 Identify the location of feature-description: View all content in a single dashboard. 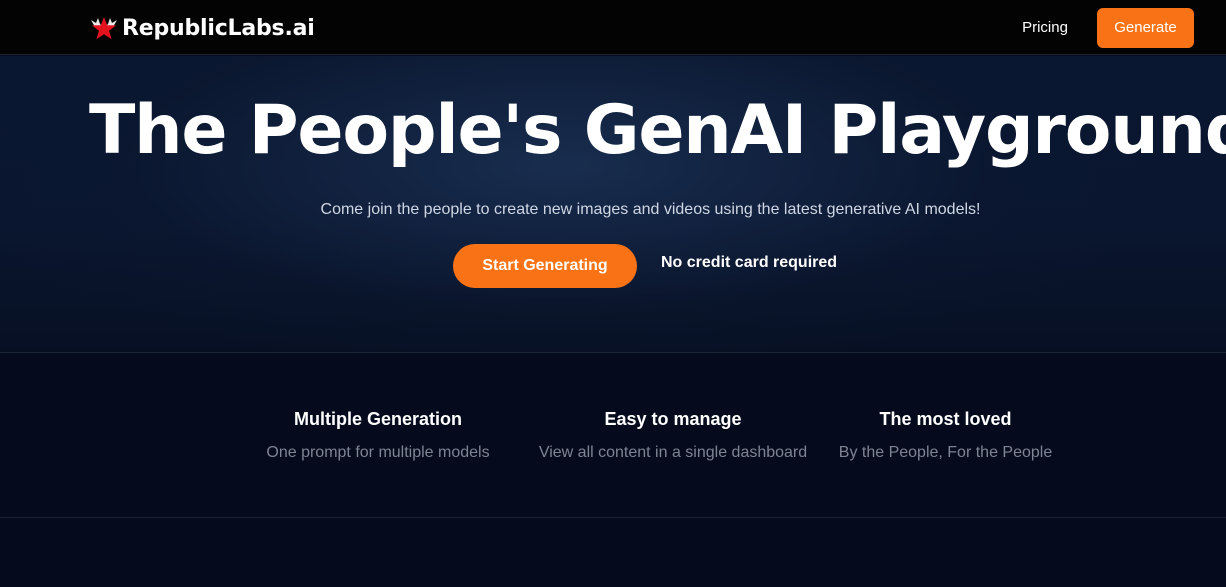
(673, 452).